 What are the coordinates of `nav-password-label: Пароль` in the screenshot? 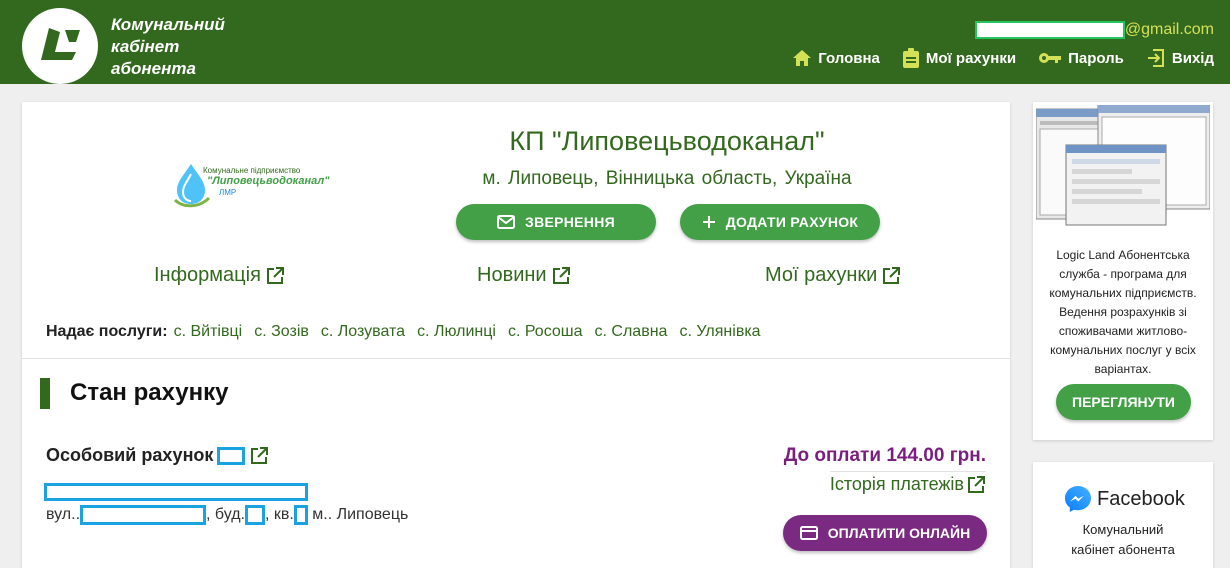 It's located at (1096, 58).